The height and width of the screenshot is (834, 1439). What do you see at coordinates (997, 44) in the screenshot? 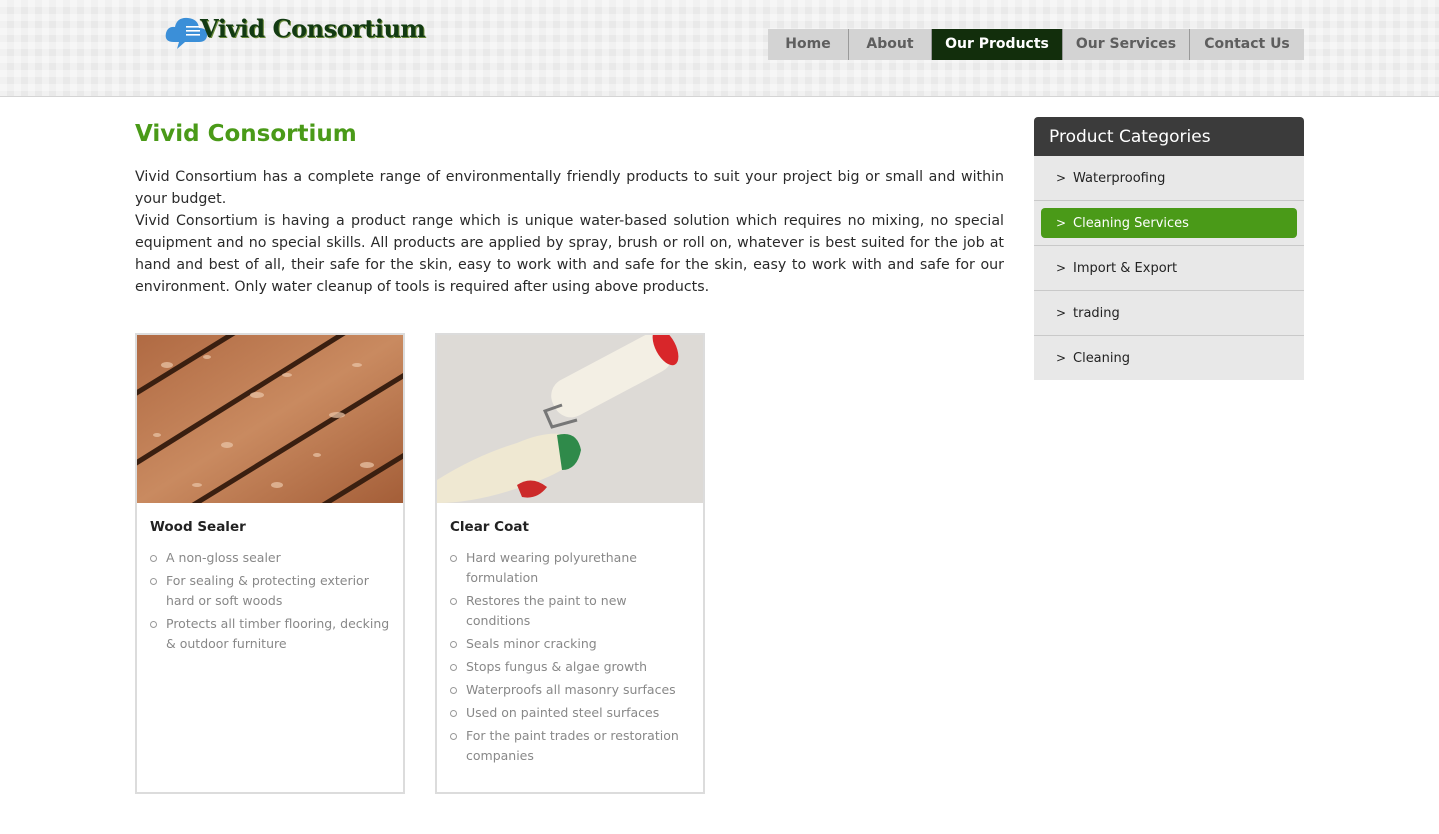
I see `nav-our-products: Our Products` at bounding box center [997, 44].